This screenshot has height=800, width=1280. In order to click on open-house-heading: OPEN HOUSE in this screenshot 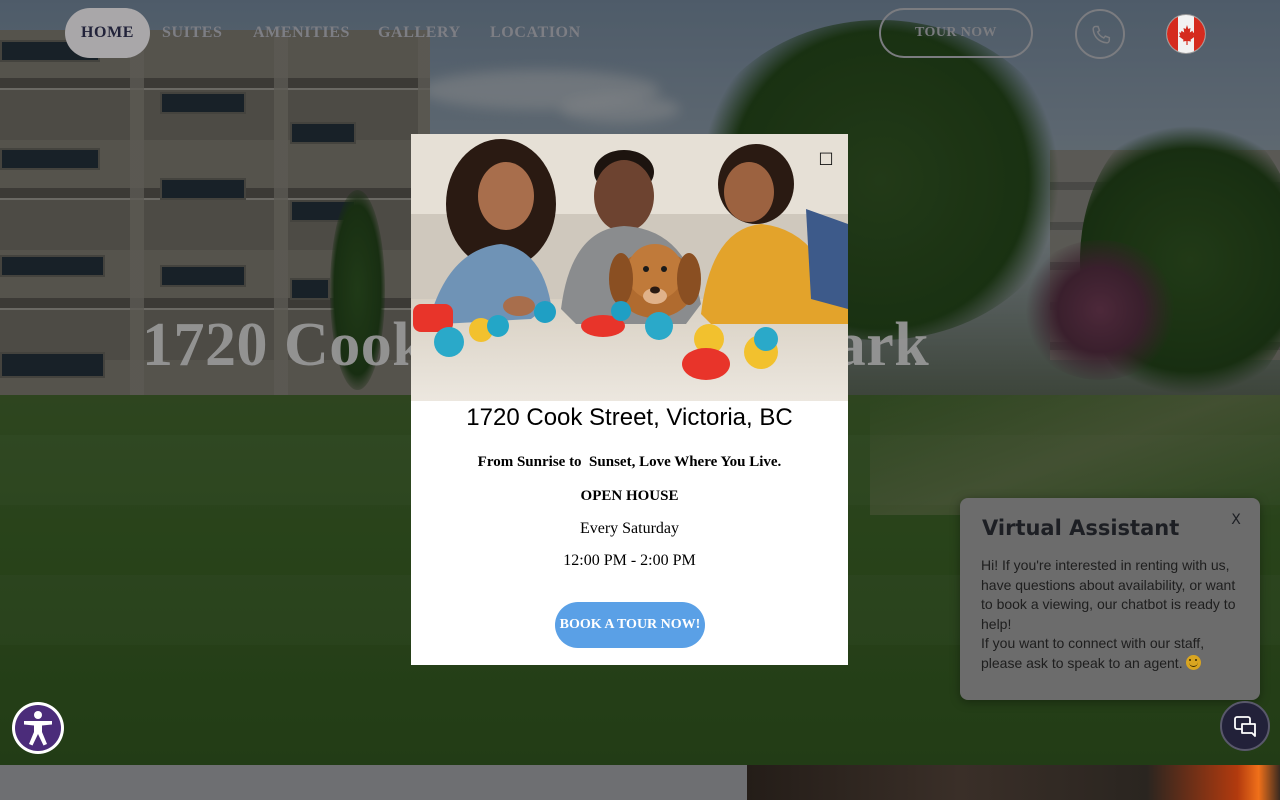, I will do `click(629, 496)`.